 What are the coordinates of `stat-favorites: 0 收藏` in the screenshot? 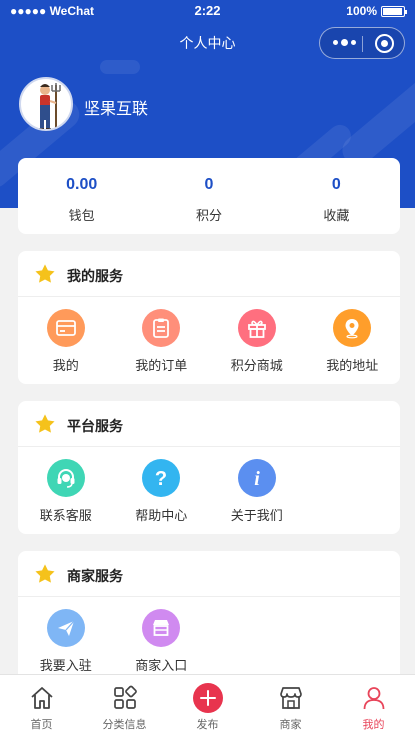 It's located at (336, 196).